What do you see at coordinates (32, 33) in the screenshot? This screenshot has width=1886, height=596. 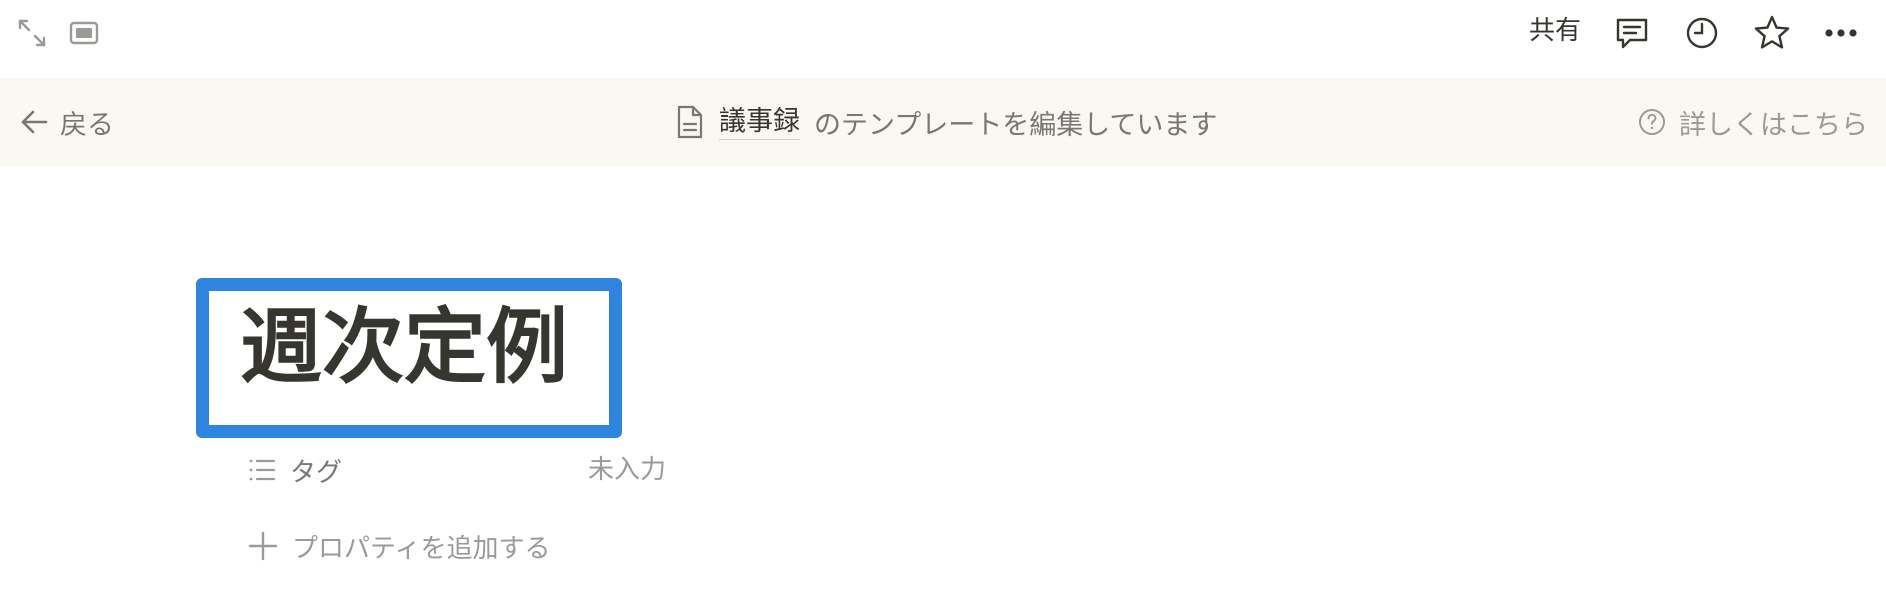 I see `expand-icon` at bounding box center [32, 33].